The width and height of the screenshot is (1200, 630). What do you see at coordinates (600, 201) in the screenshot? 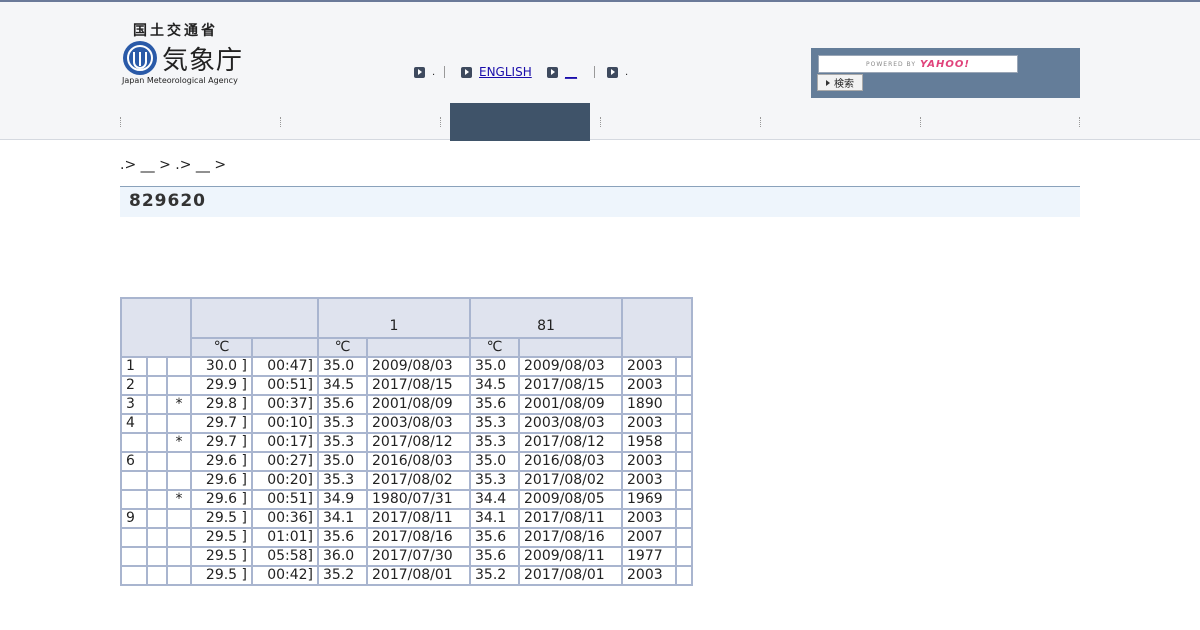
I see `page-title-bar: 829620` at bounding box center [600, 201].